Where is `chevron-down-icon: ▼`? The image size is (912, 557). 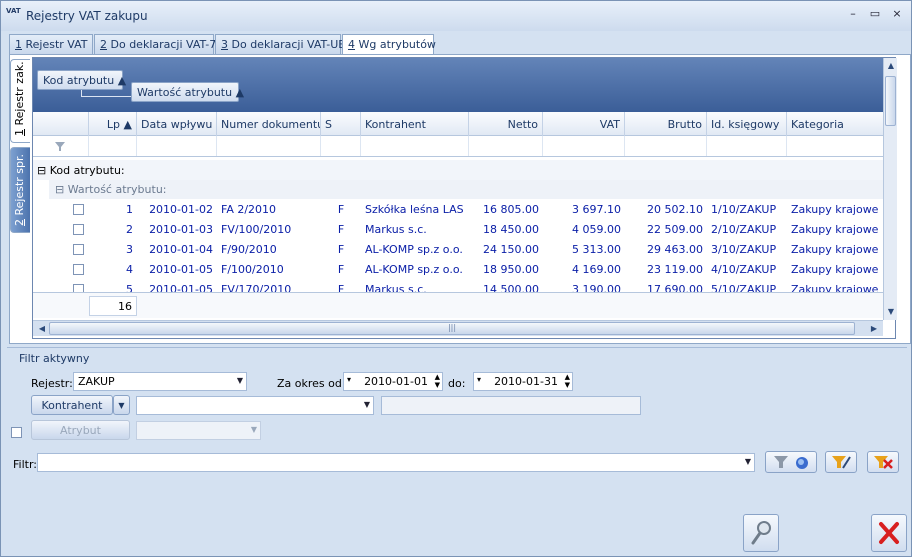
chevron-down-icon: ▼ is located at coordinates (747, 461).